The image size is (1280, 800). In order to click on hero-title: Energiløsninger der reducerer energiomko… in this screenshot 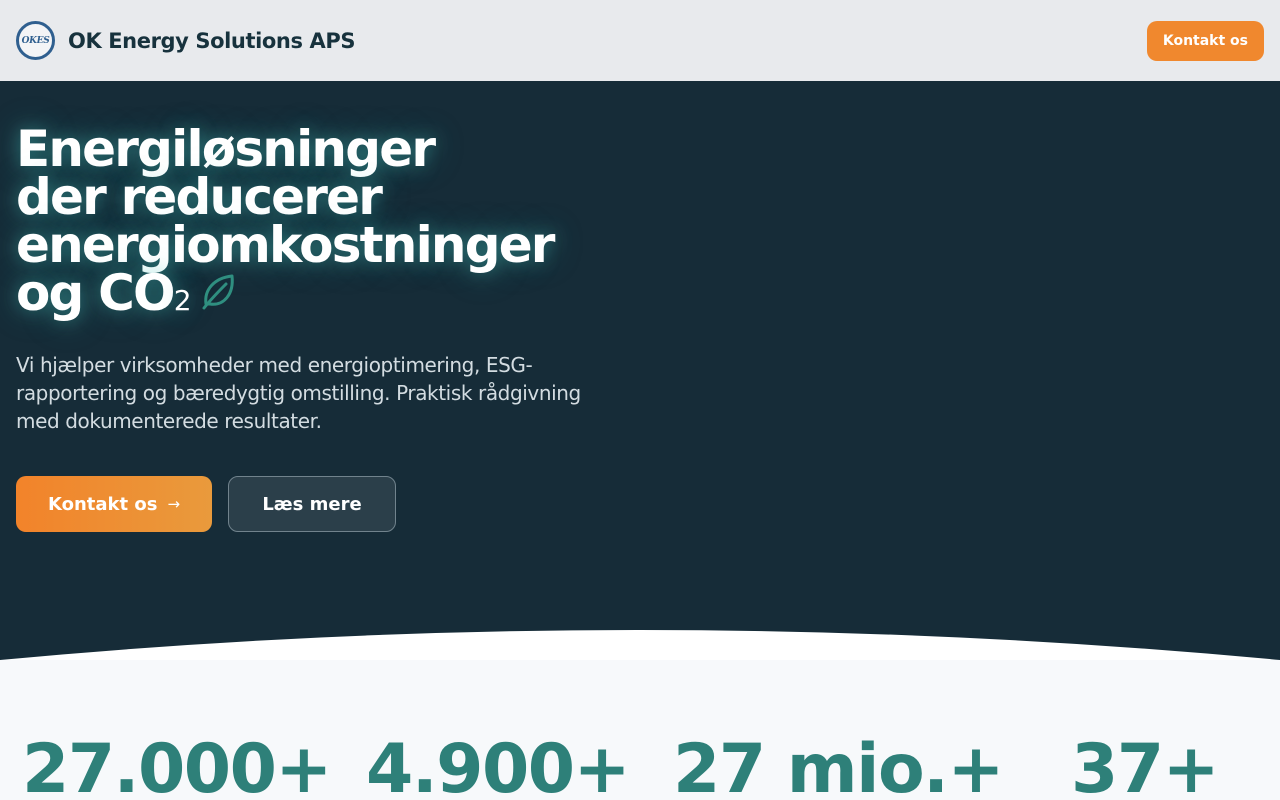, I will do `click(285, 222)`.